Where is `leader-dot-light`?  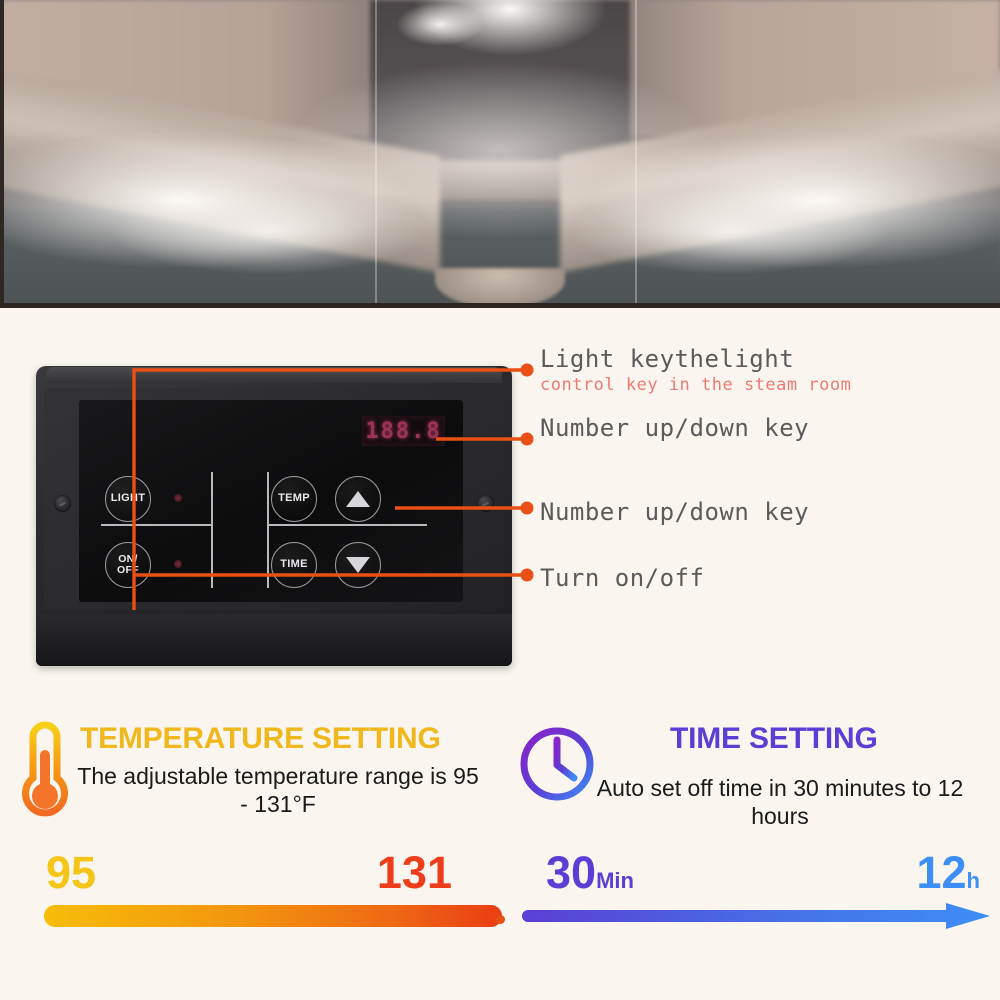
leader-dot-light is located at coordinates (527, 370).